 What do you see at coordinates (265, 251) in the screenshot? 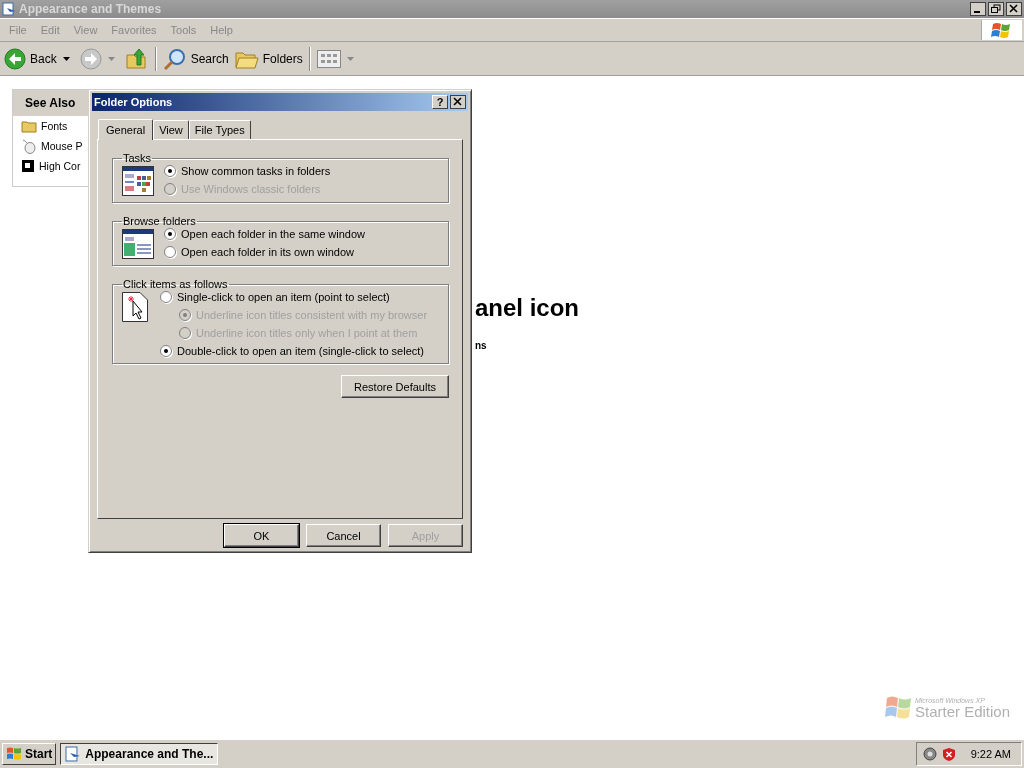
I see `radio-option: Open each folder in its own window` at bounding box center [265, 251].